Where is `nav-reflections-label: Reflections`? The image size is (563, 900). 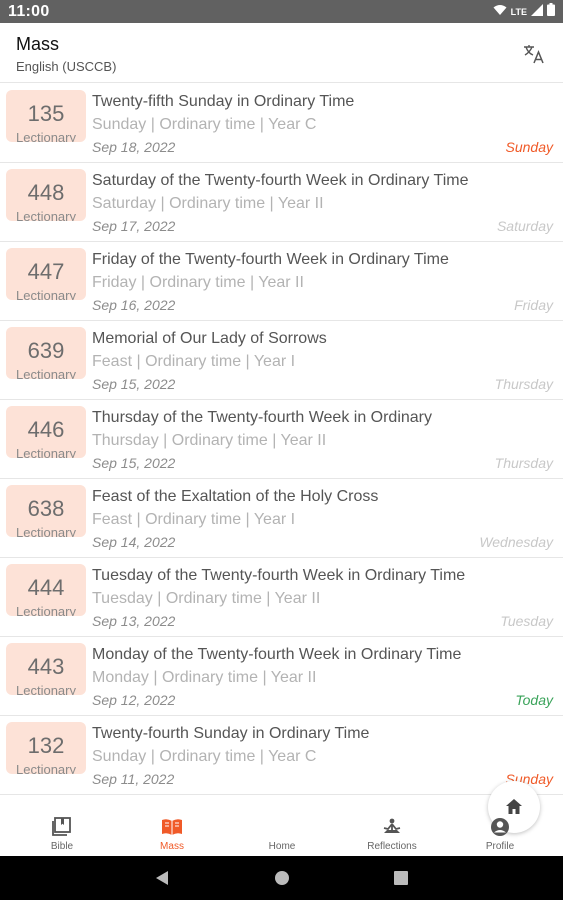 nav-reflections-label: Reflections is located at coordinates (392, 846).